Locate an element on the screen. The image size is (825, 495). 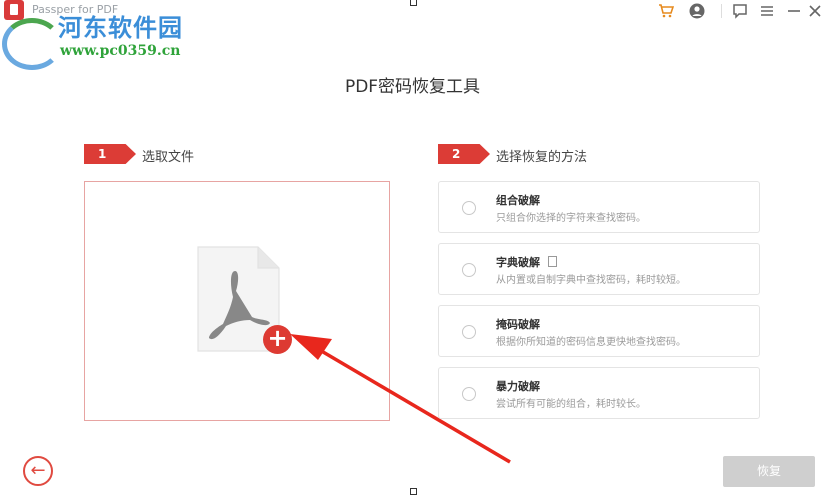
method-desc: 从内置或自制字典中查找密码，耗时较短。 is located at coordinates (591, 280).